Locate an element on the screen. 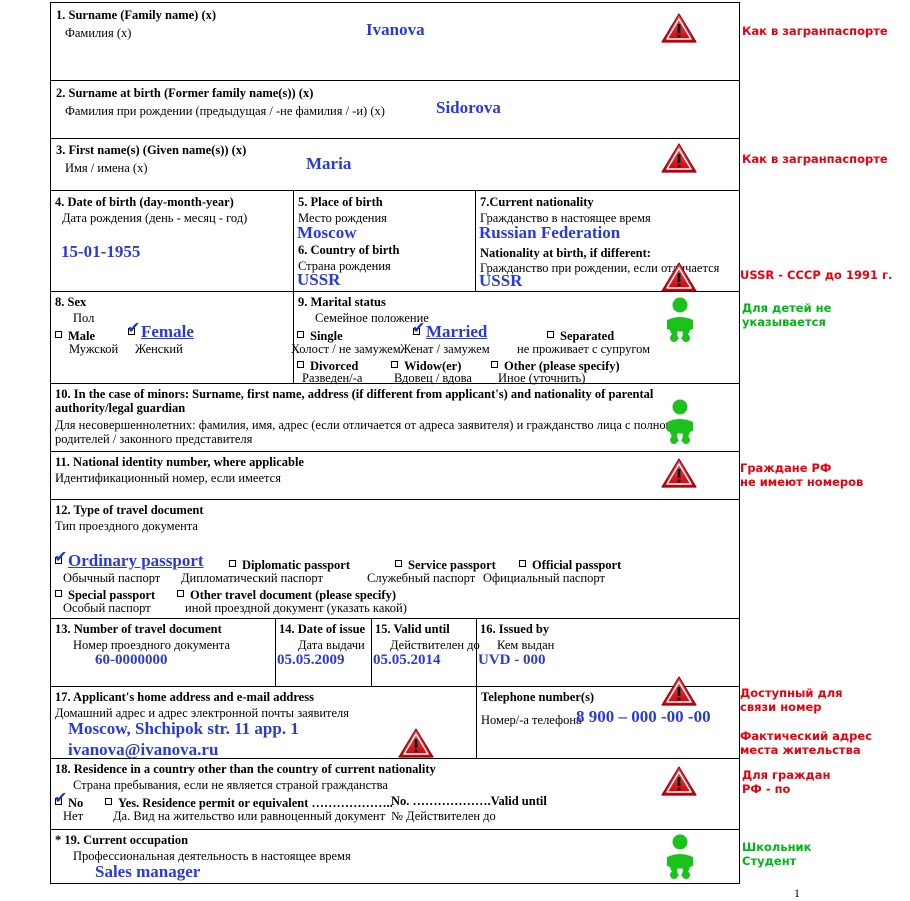  option-marital-single-label-en: Single is located at coordinates (326, 336).